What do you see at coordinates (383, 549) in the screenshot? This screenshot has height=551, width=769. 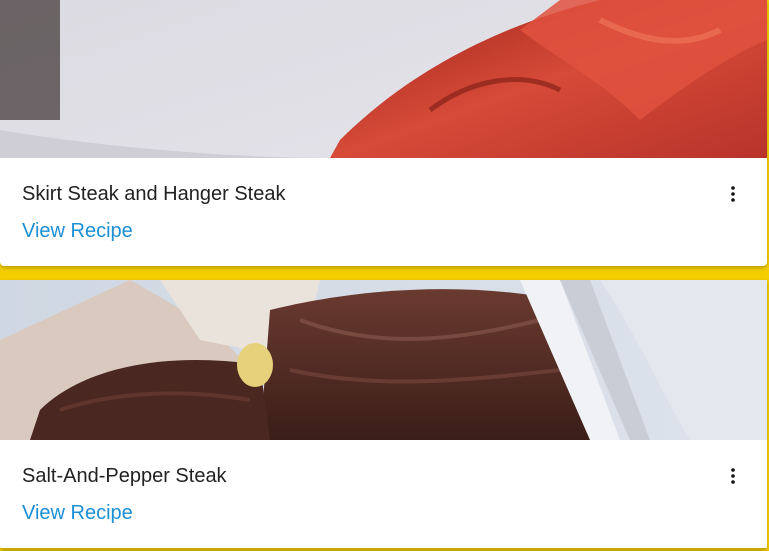 I see `card-bottom-rule` at bounding box center [383, 549].